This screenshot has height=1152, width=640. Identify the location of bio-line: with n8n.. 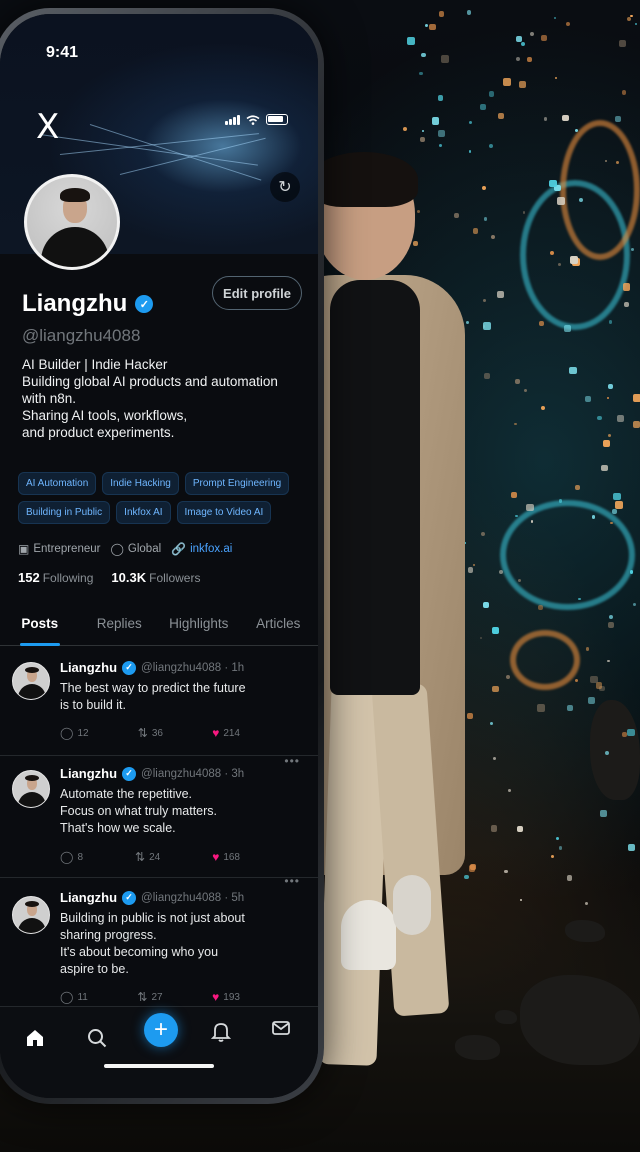
(49, 398).